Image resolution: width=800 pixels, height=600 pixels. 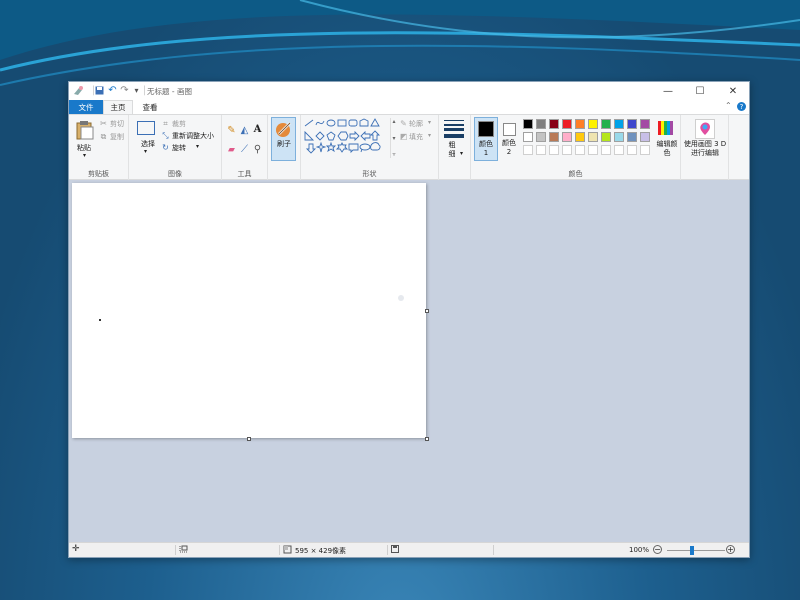 What do you see at coordinates (86, 107) in the screenshot?
I see `tab-file: 文件` at bounding box center [86, 107].